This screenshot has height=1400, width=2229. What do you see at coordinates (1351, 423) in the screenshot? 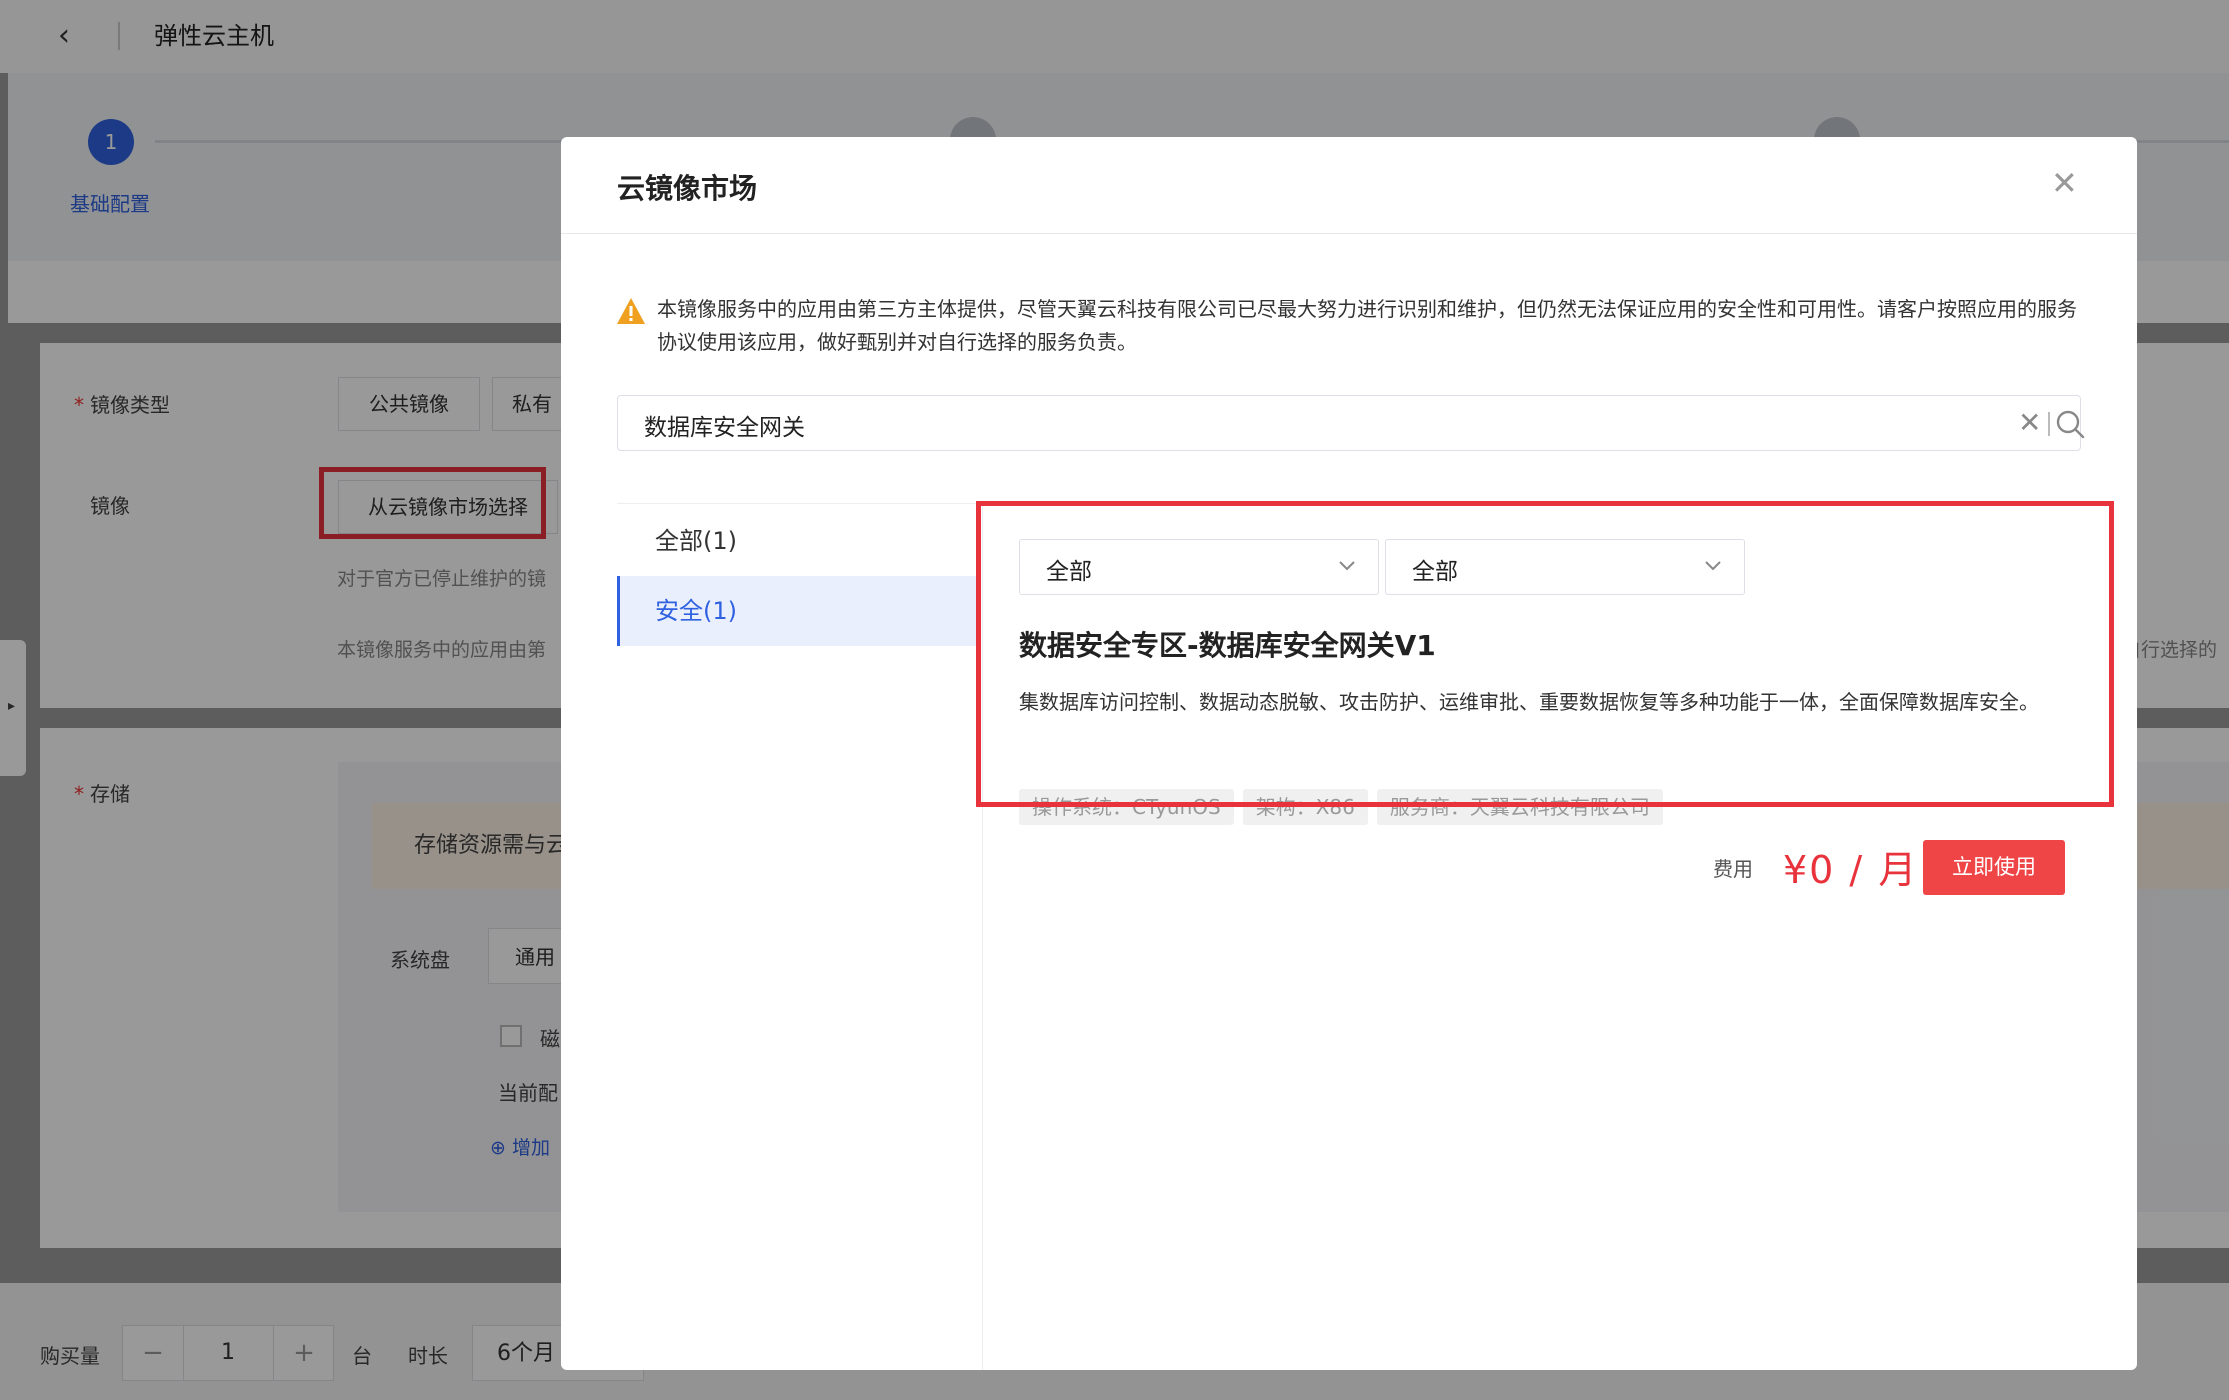
I see `search-field: 数据库安全网关 ✕` at bounding box center [1351, 423].